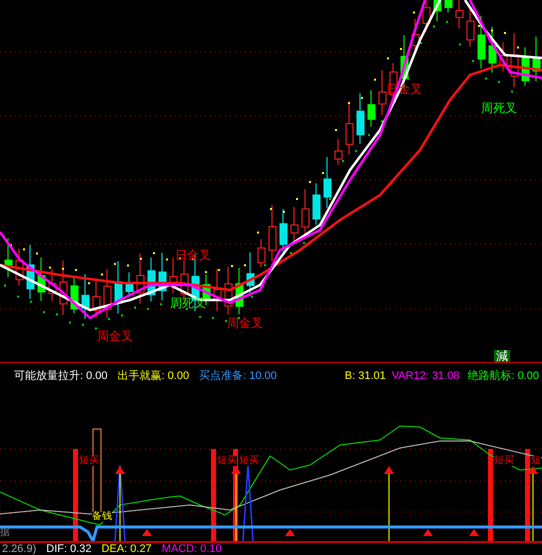 The width and height of the screenshot is (542, 555). I want to click on macd-value: MACD: 0.10, so click(192, 549).